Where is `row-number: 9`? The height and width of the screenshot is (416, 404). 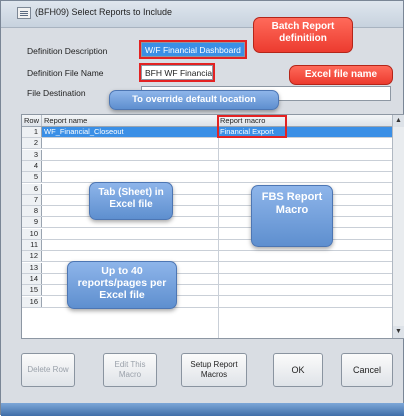 row-number: 9 is located at coordinates (32, 222).